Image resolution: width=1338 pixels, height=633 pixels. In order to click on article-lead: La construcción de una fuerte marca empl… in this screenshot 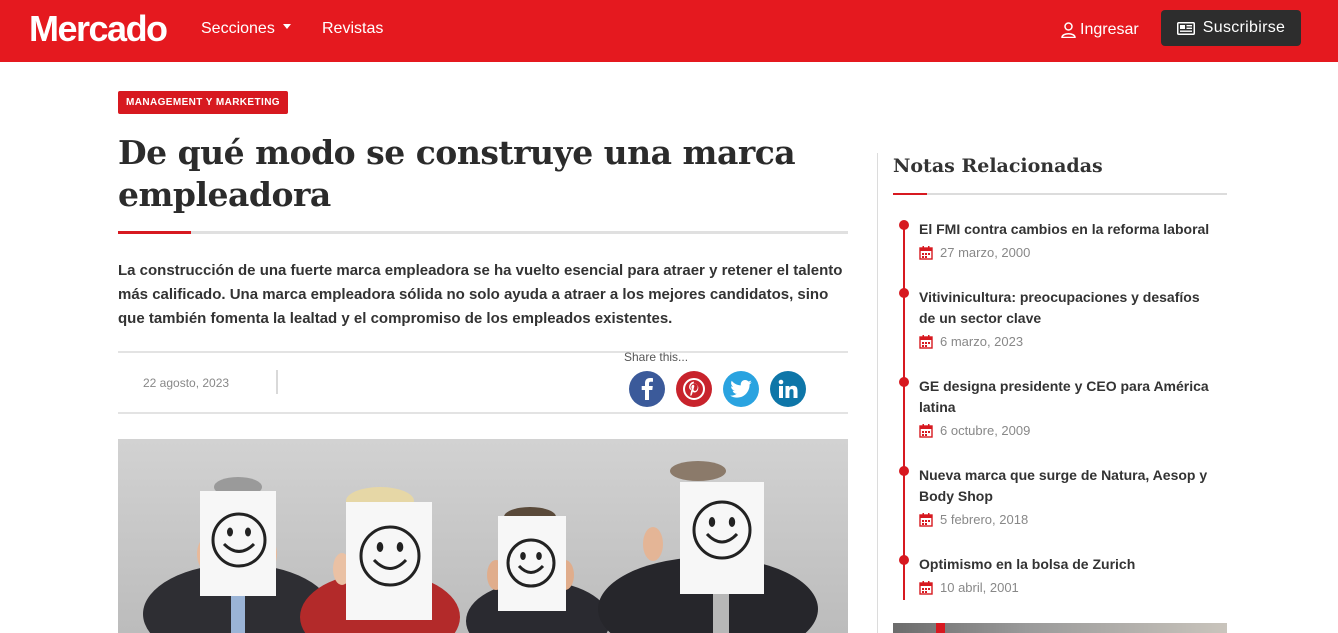, I will do `click(480, 294)`.